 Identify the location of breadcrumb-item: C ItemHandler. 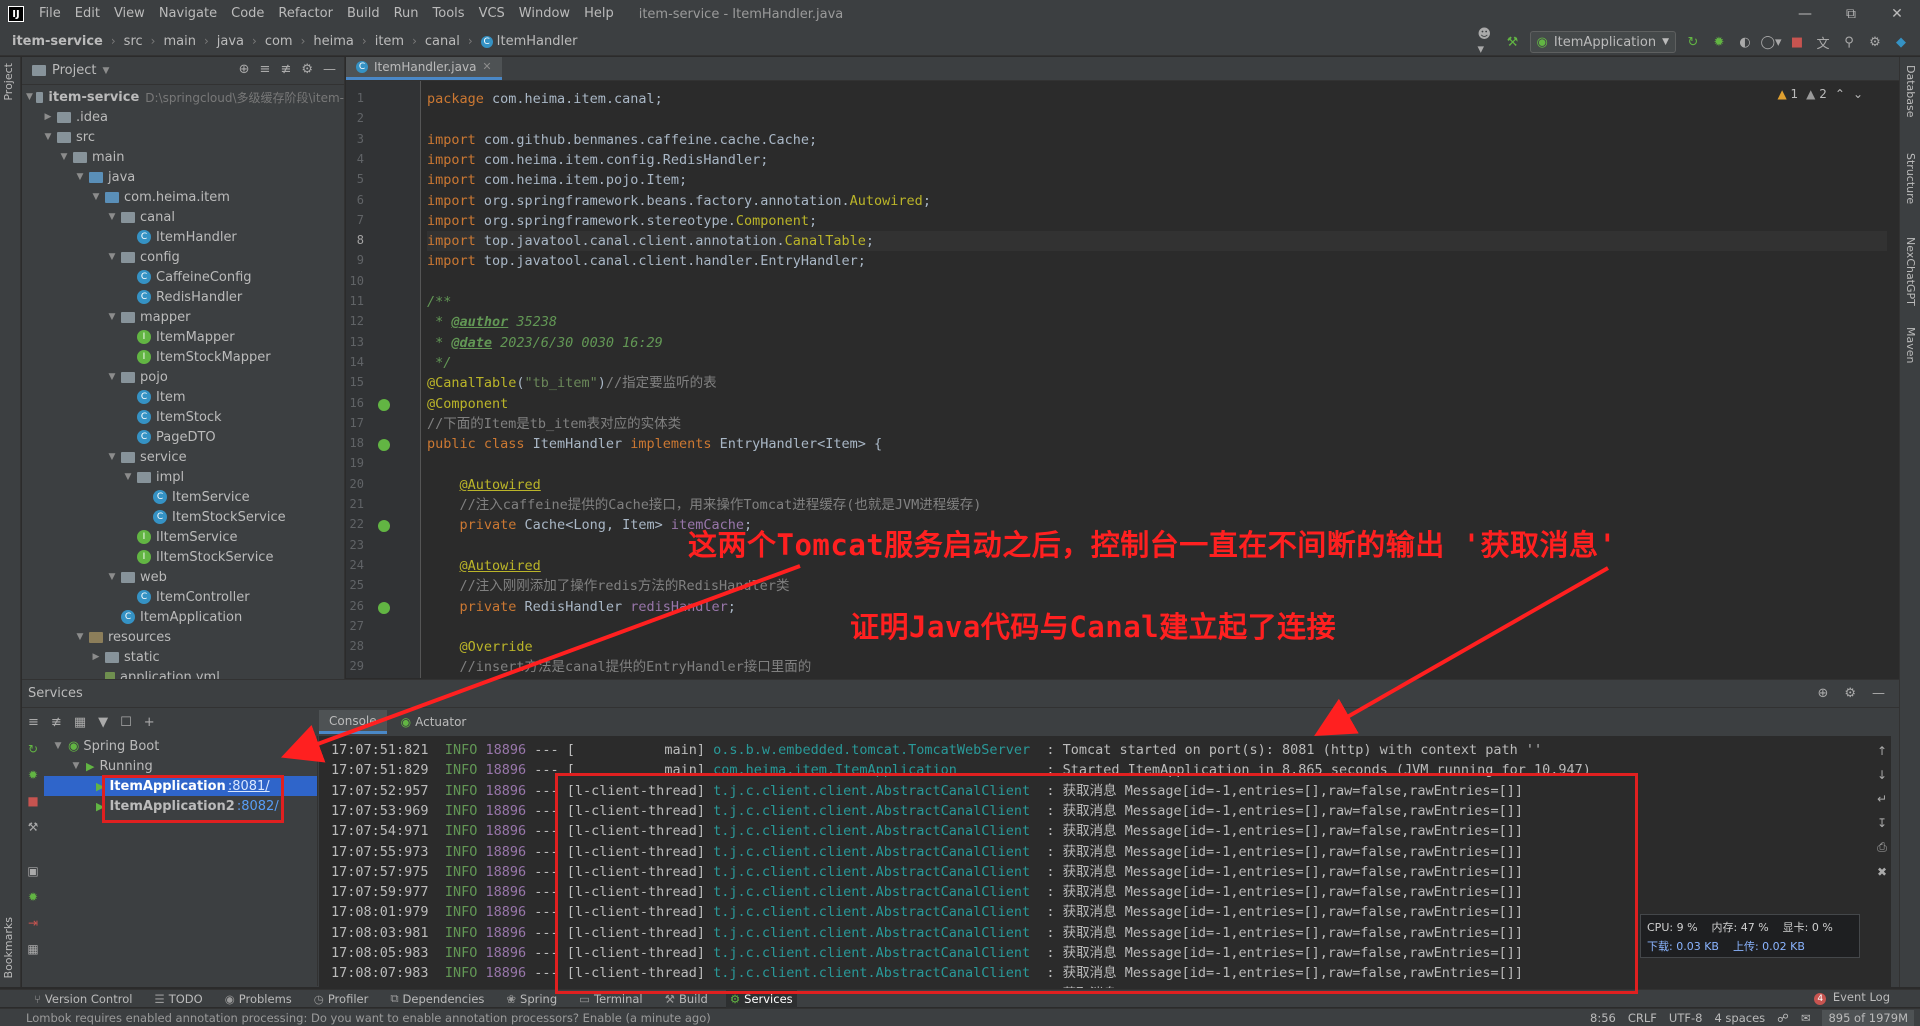
(528, 41).